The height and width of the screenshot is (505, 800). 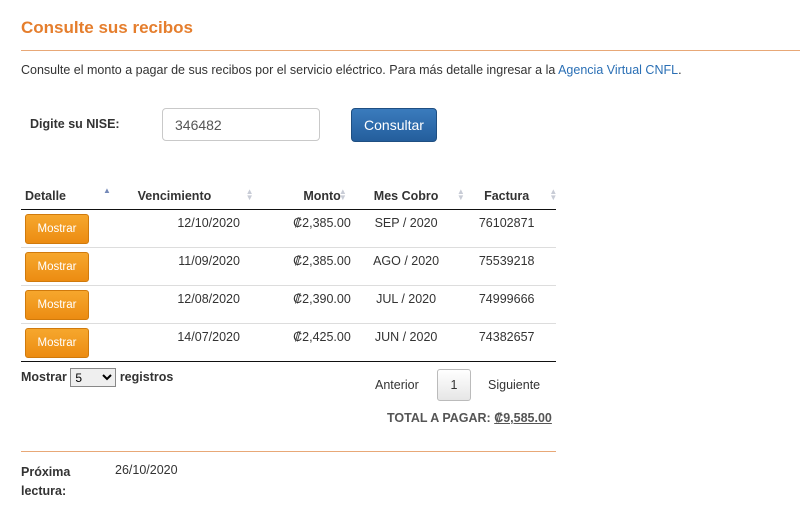 I want to click on nise-label: Digite su NISE:, so click(x=75, y=124).